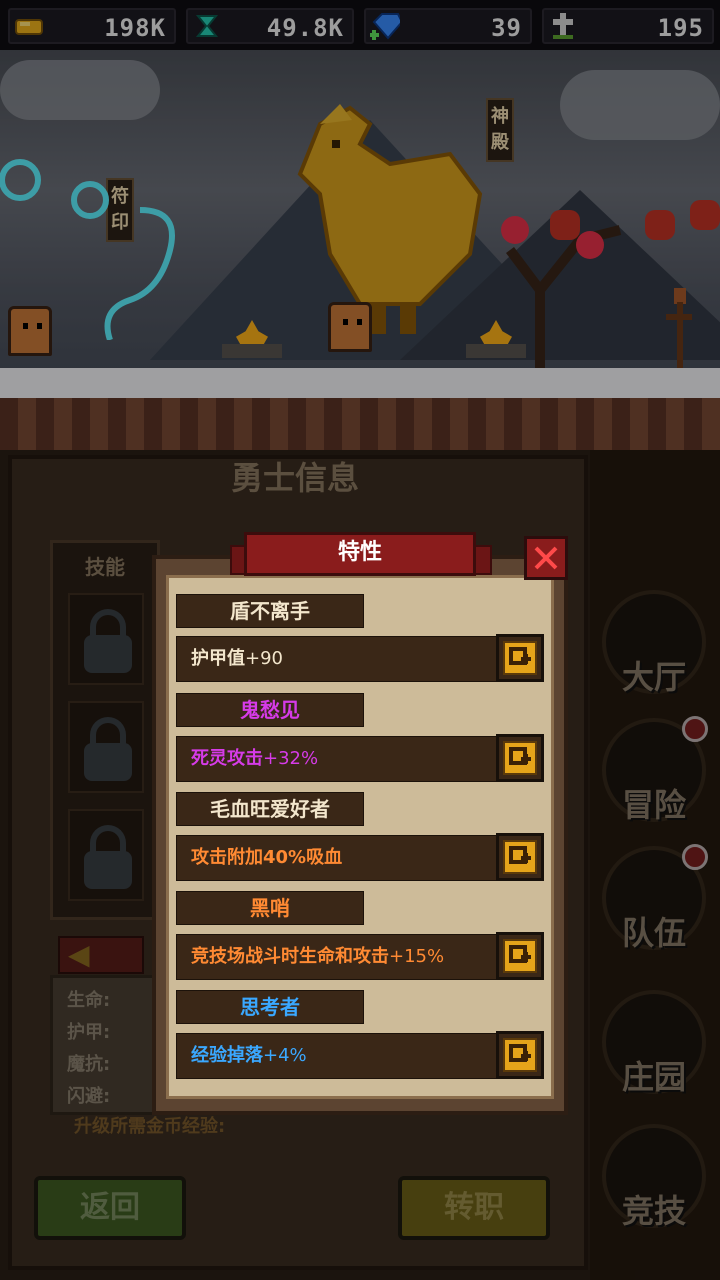  I want to click on trait-bonus: +90, so click(264, 658).